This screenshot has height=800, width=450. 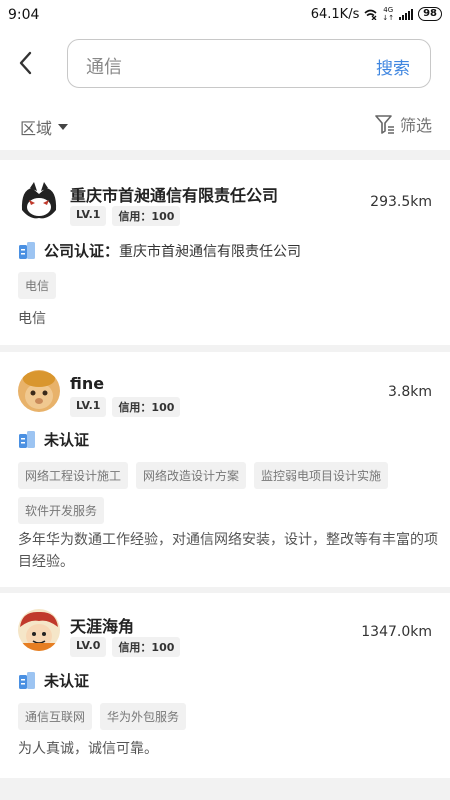 What do you see at coordinates (210, 251) in the screenshot?
I see `cert-value: 重庆市首昶通信有限责任公司` at bounding box center [210, 251].